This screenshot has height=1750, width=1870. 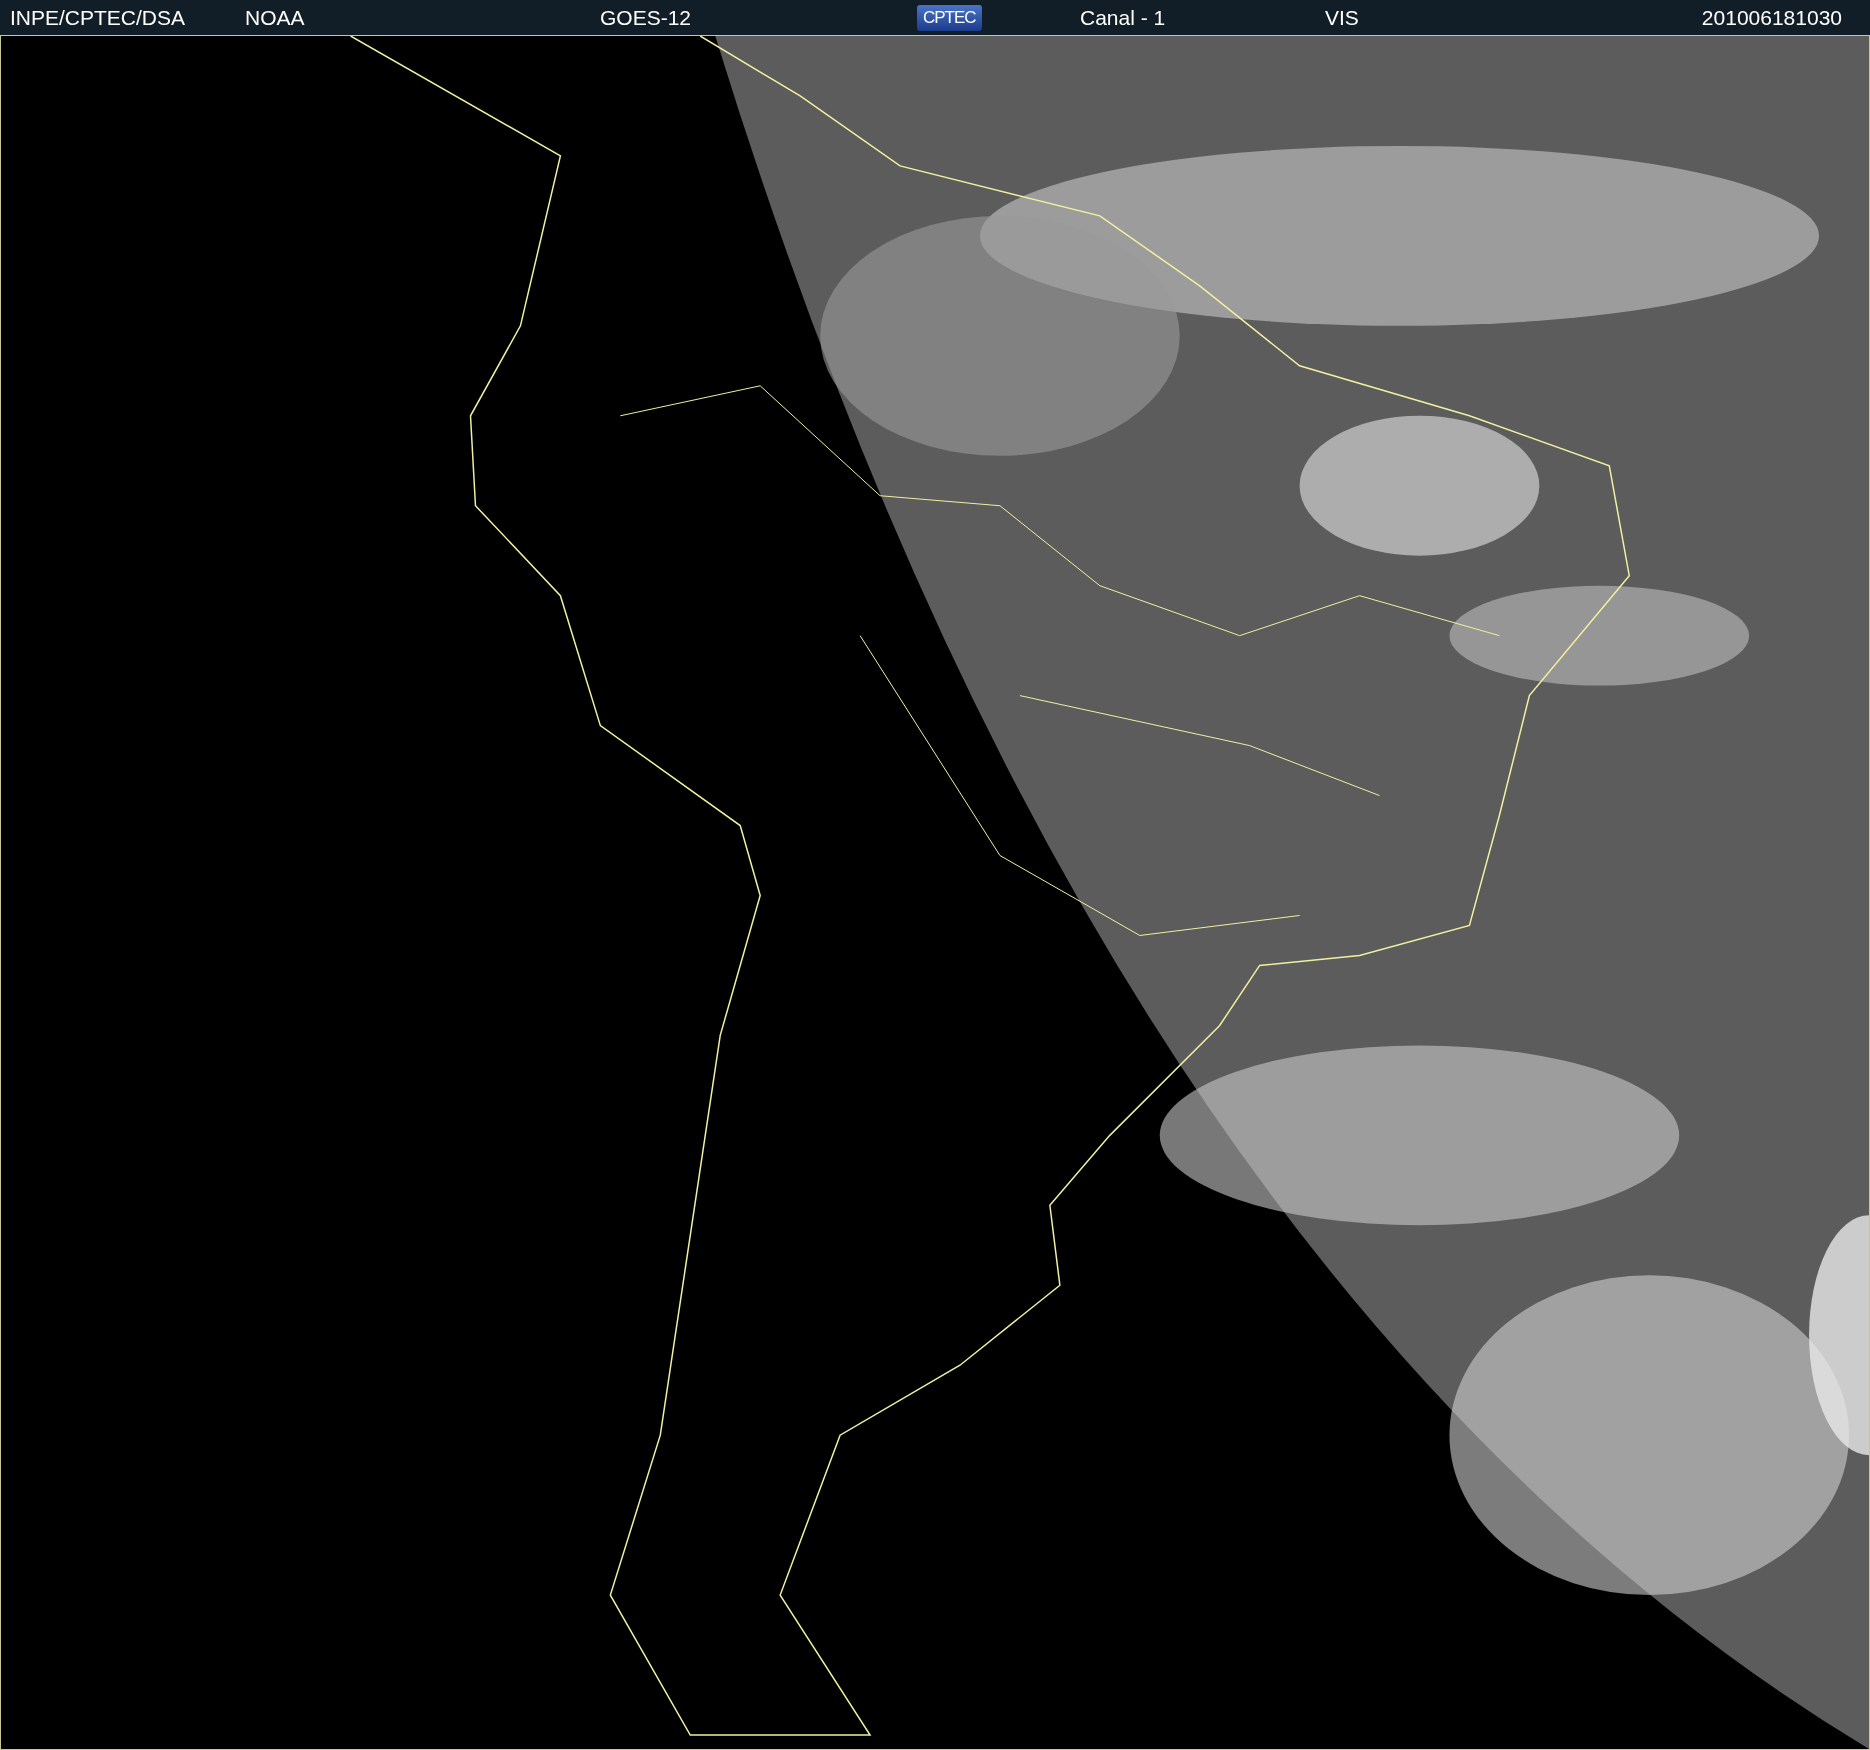 I want to click on header-label: INPE/CPTEC/DSA, so click(x=98, y=17).